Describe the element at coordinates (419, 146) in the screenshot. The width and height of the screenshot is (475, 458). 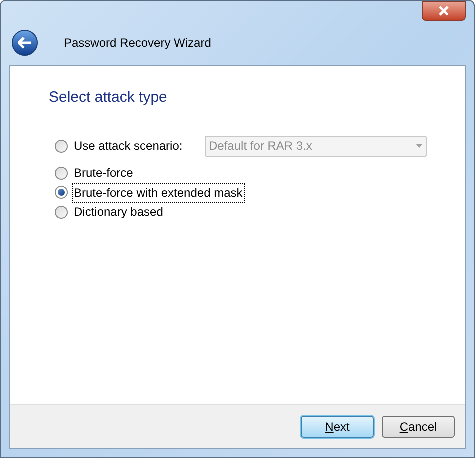
I see `dropdown-arrow-icon` at that location.